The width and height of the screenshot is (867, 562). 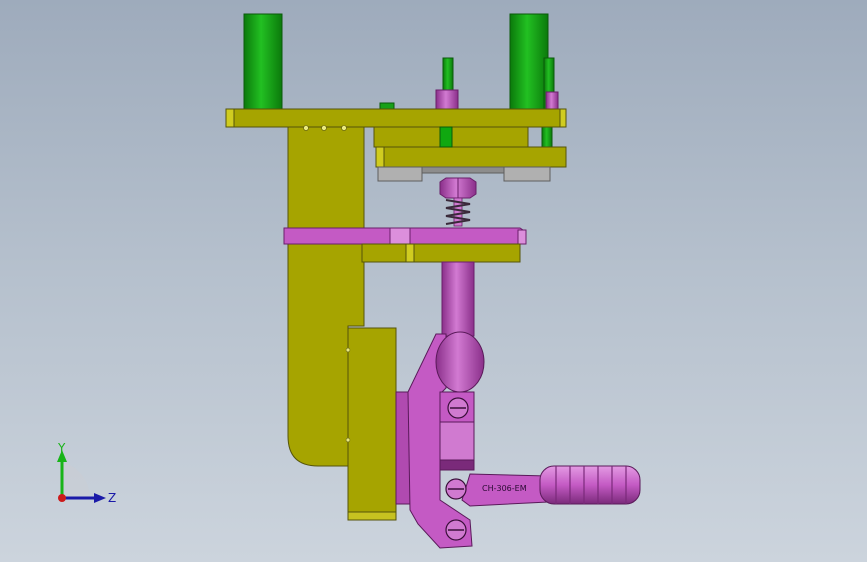 I want to click on support-plate, so click(x=441, y=253).